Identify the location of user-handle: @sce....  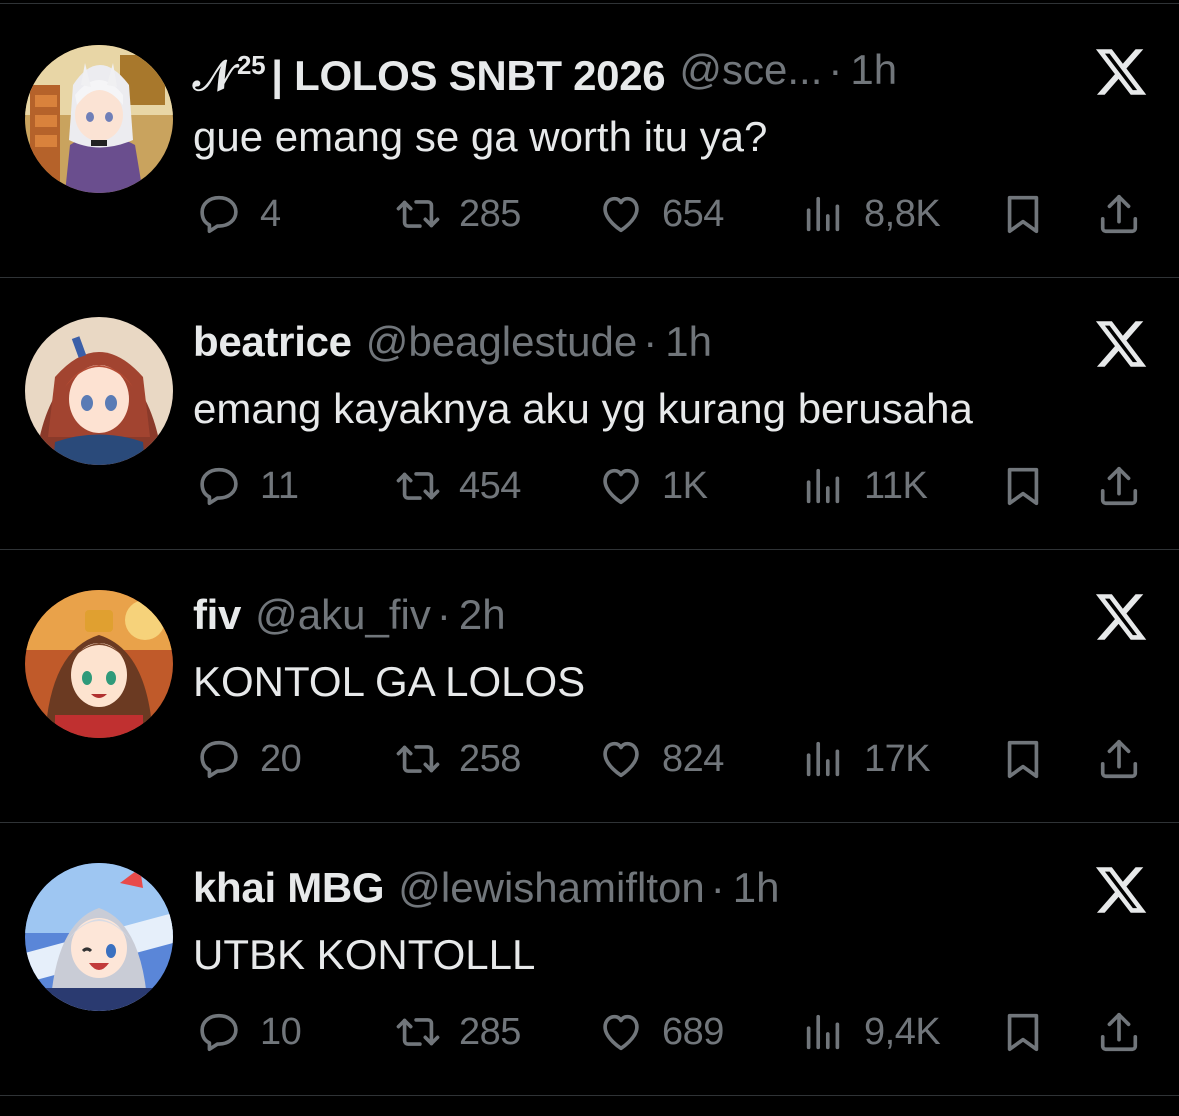
(750, 70).